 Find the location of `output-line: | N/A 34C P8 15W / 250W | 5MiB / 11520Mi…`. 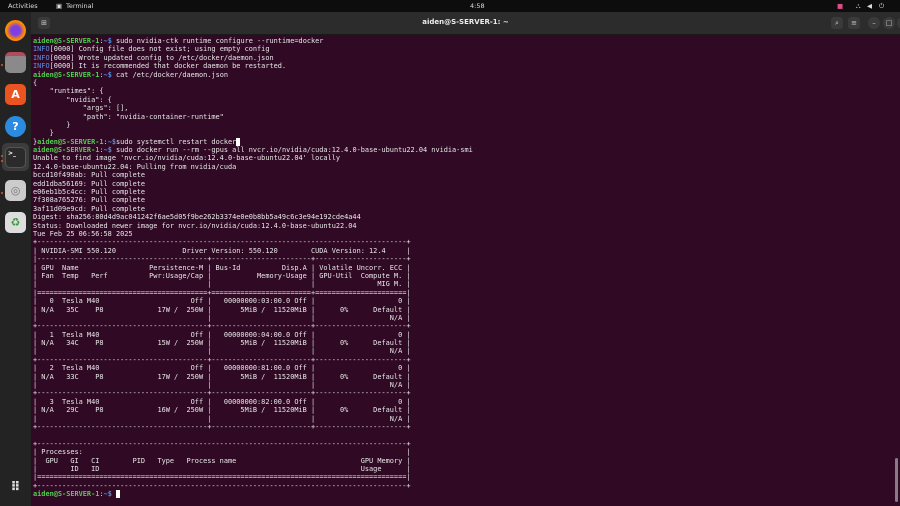

output-line: | N/A 34C P8 15W / 250W | 5MiB / 11520Mi… is located at coordinates (466, 343).